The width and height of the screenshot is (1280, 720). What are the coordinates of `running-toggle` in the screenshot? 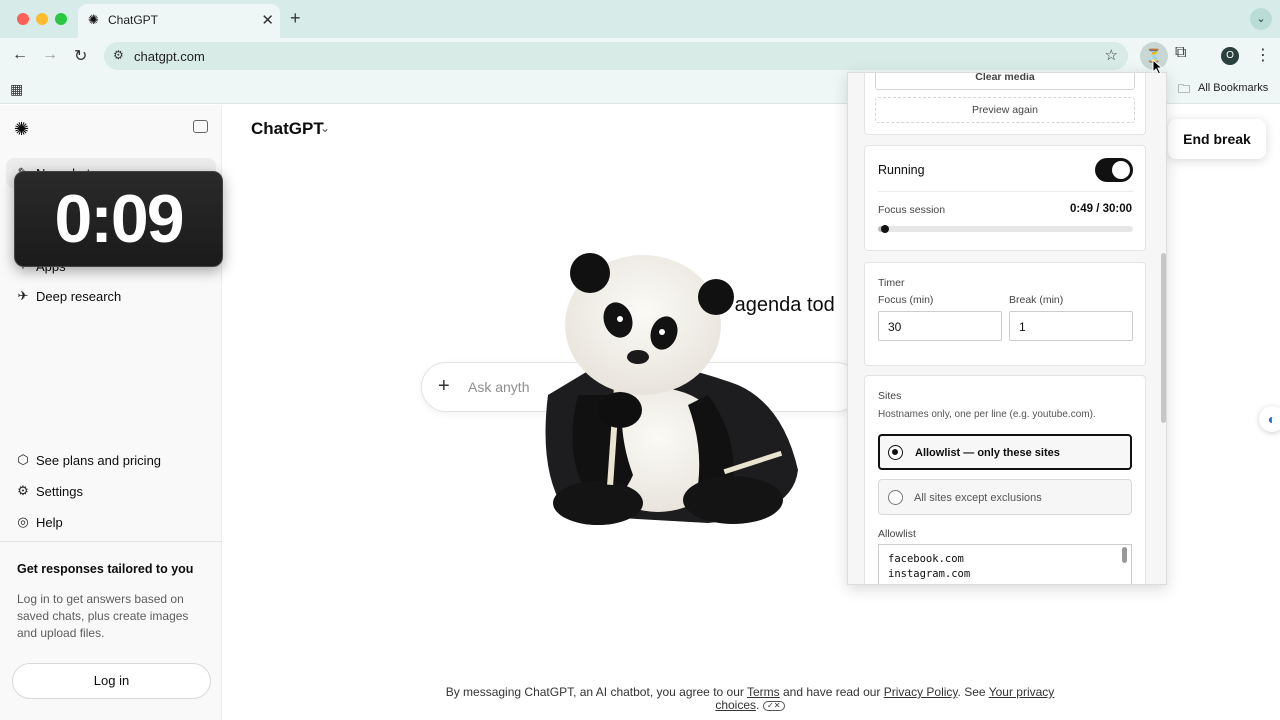 It's located at (1114, 170).